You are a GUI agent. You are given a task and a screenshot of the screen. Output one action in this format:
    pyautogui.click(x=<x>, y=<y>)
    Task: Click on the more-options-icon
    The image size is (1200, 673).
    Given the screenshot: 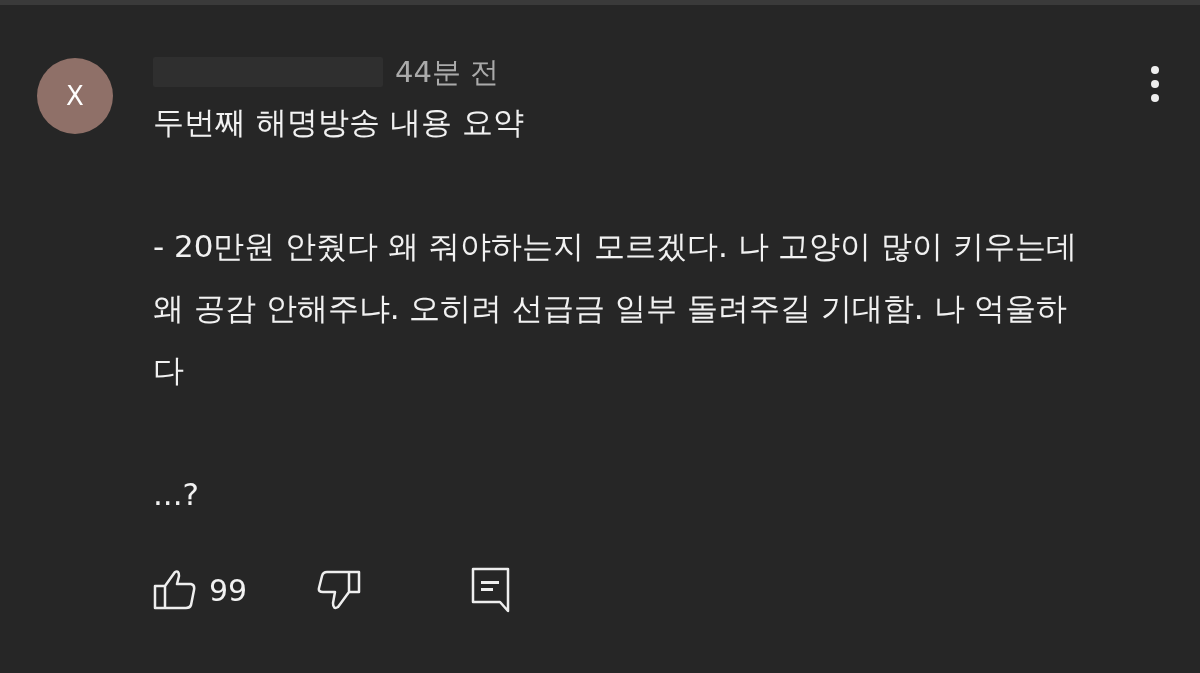 What is the action you would take?
    pyautogui.click(x=1155, y=84)
    